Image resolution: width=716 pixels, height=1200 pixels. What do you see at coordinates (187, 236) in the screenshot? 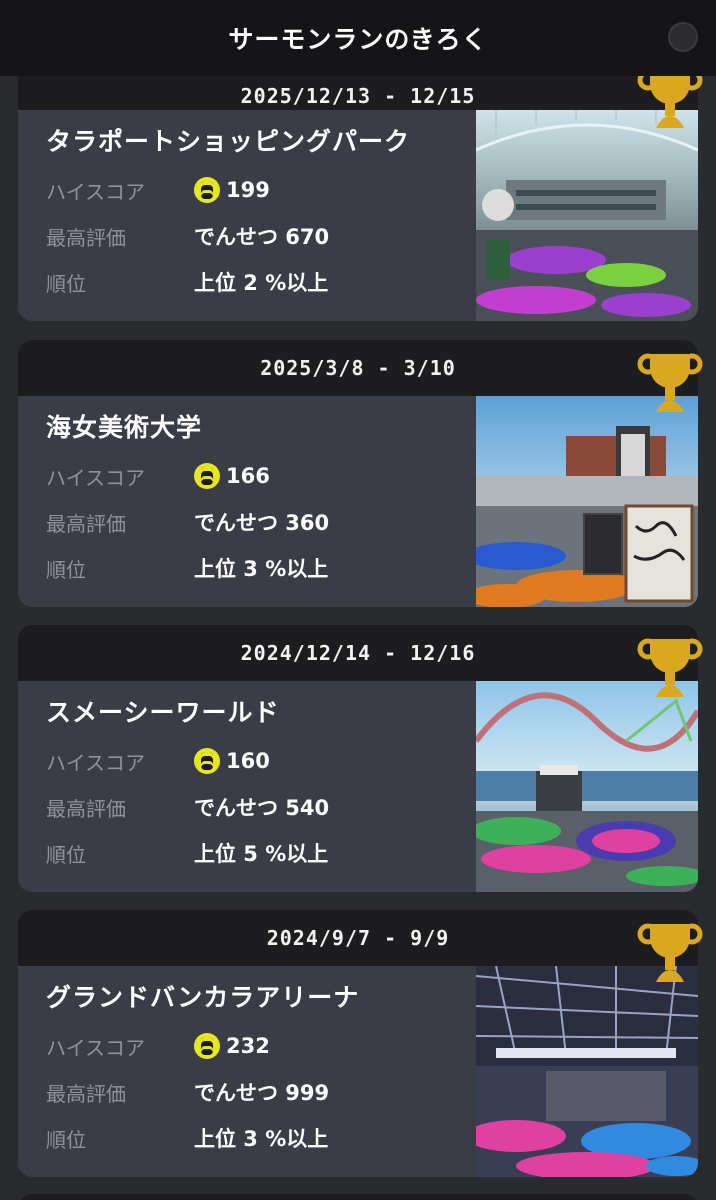
I see `best-rating-row: 最高評価 でんせつ 670` at bounding box center [187, 236].